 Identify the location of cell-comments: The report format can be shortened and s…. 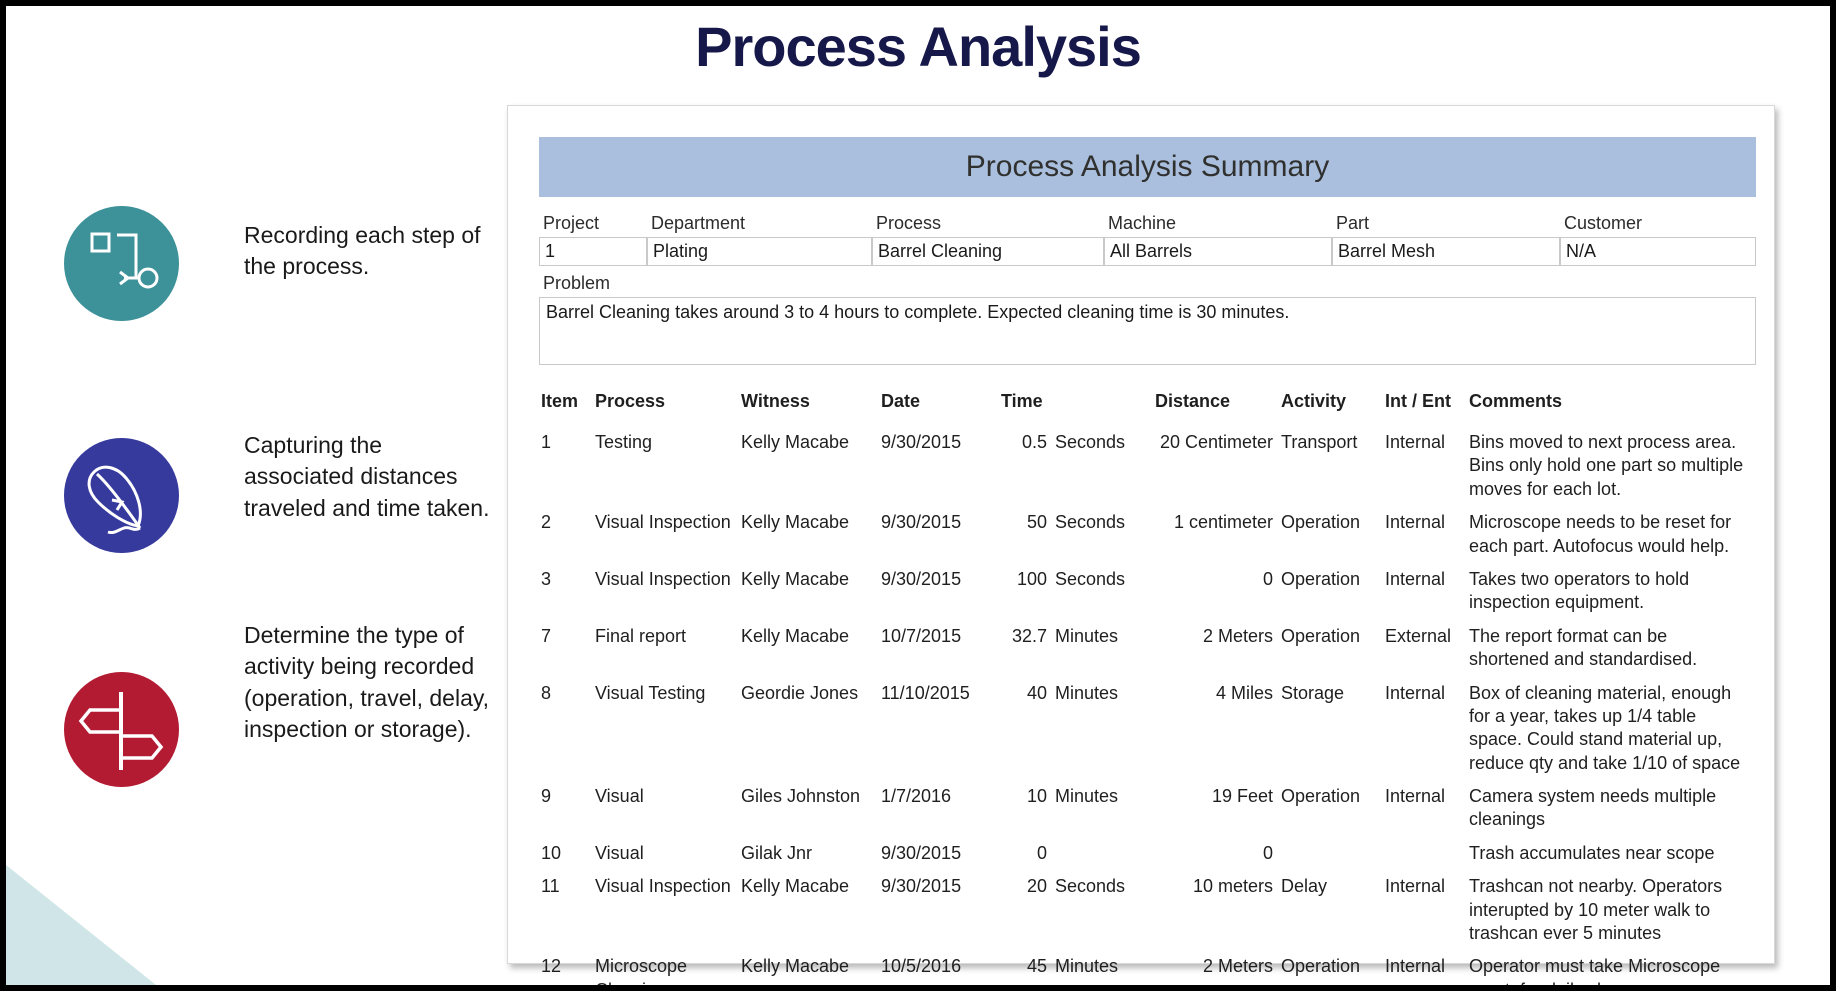
(1583, 647).